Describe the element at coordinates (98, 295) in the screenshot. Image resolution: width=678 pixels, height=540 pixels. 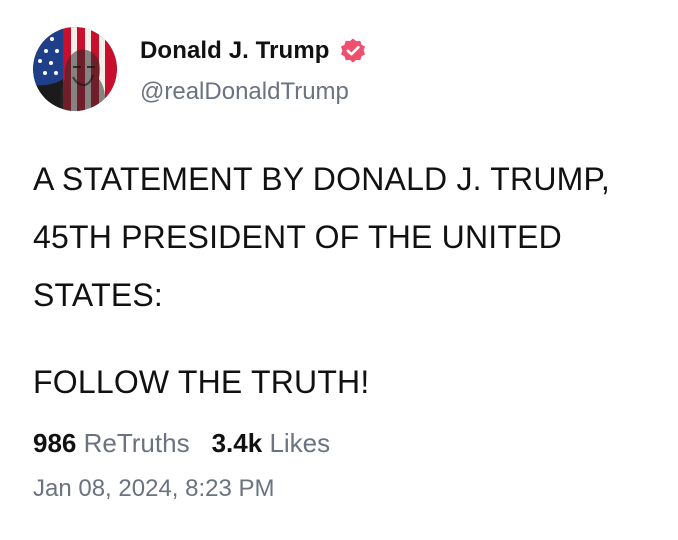
I see `post-text-line: STATES:` at that location.